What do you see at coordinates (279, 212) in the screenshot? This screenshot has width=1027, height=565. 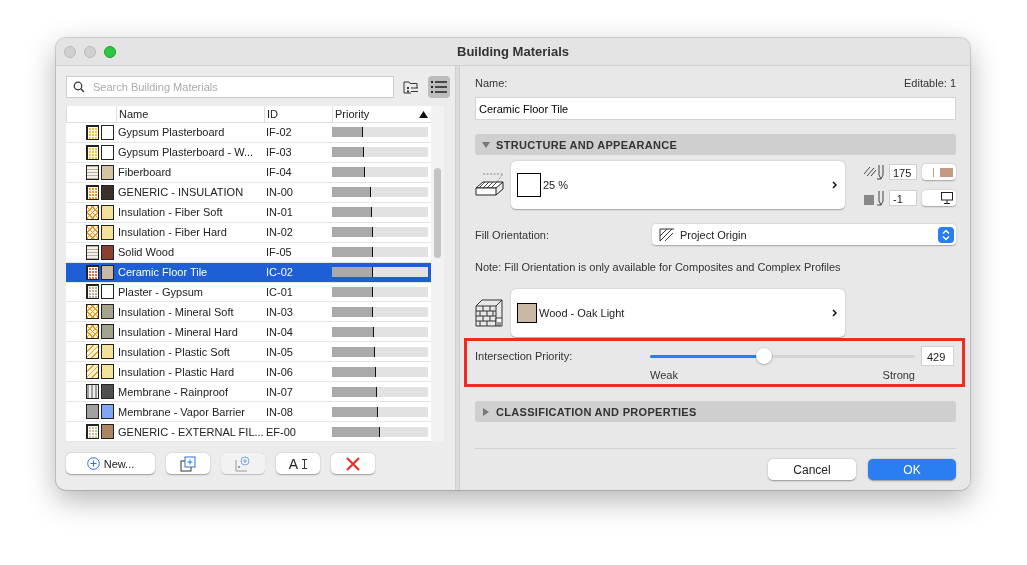 I see `table-cell-text: IN-01` at bounding box center [279, 212].